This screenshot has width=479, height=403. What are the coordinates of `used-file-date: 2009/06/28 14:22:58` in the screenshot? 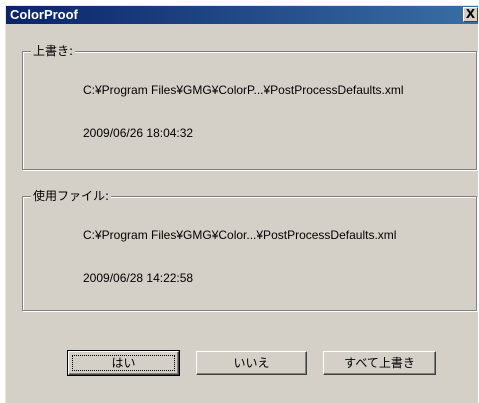 It's located at (138, 278).